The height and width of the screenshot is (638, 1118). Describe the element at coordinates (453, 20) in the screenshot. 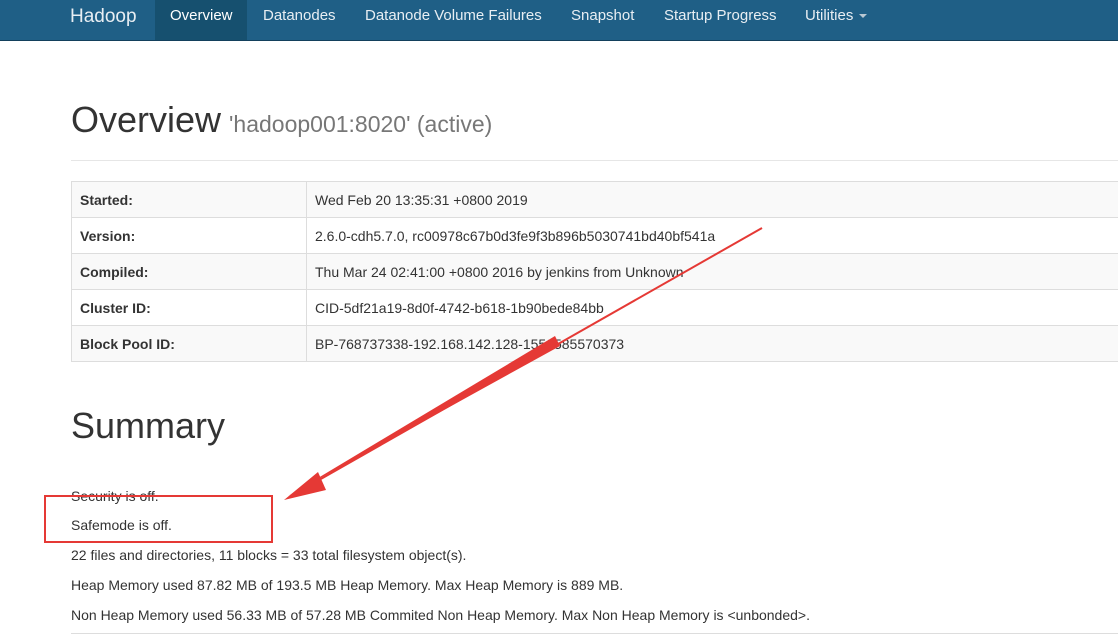

I see `nav-datanode-volume-failures: Datanode Volume Failures` at that location.